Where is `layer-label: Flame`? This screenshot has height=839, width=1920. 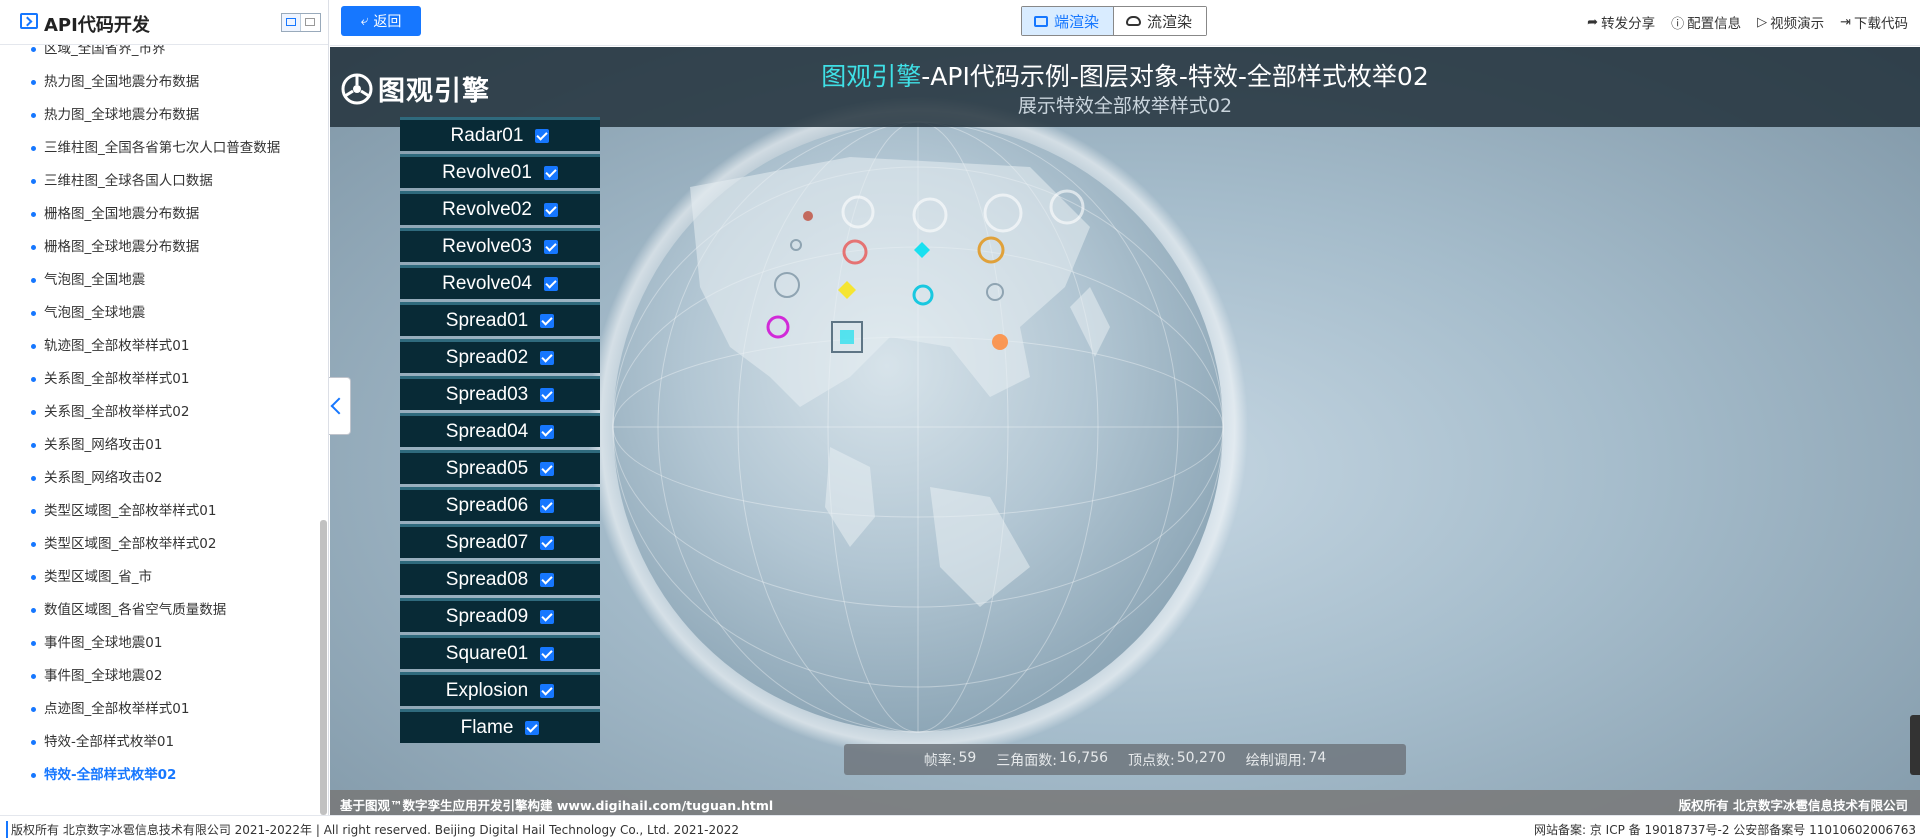 layer-label: Flame is located at coordinates (487, 727).